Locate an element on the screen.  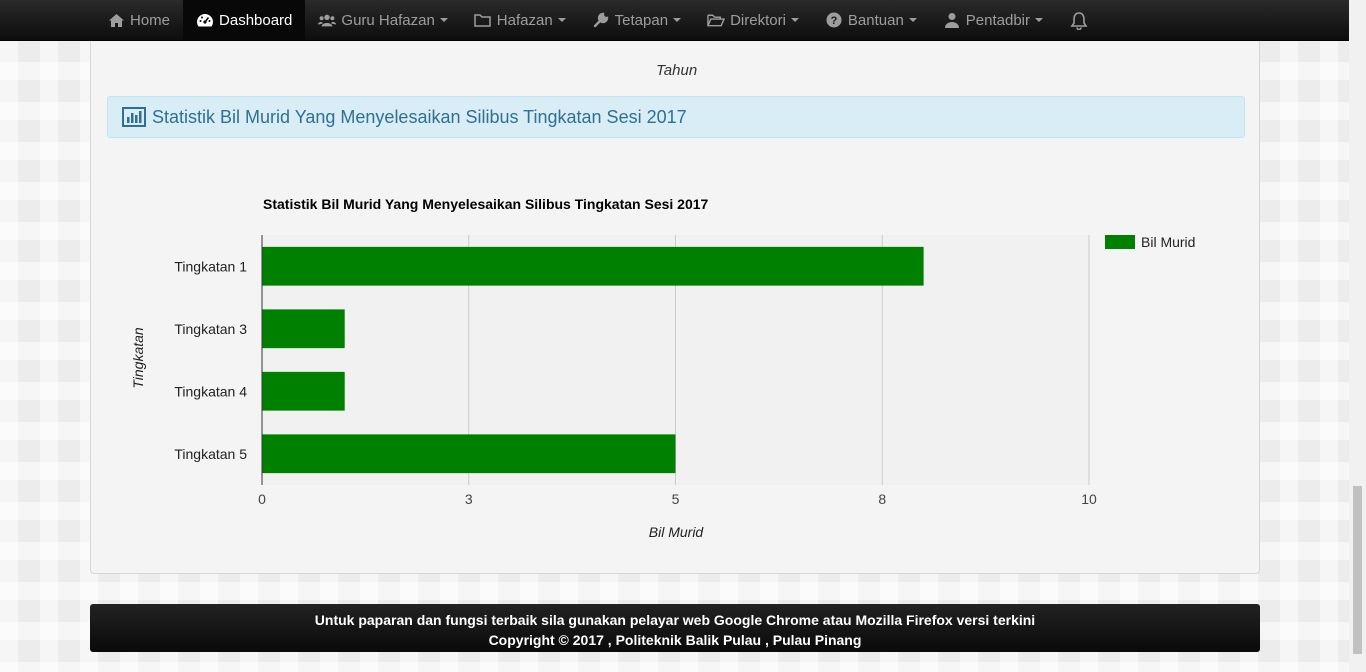
nav-item-home: Home is located at coordinates (138, 20).